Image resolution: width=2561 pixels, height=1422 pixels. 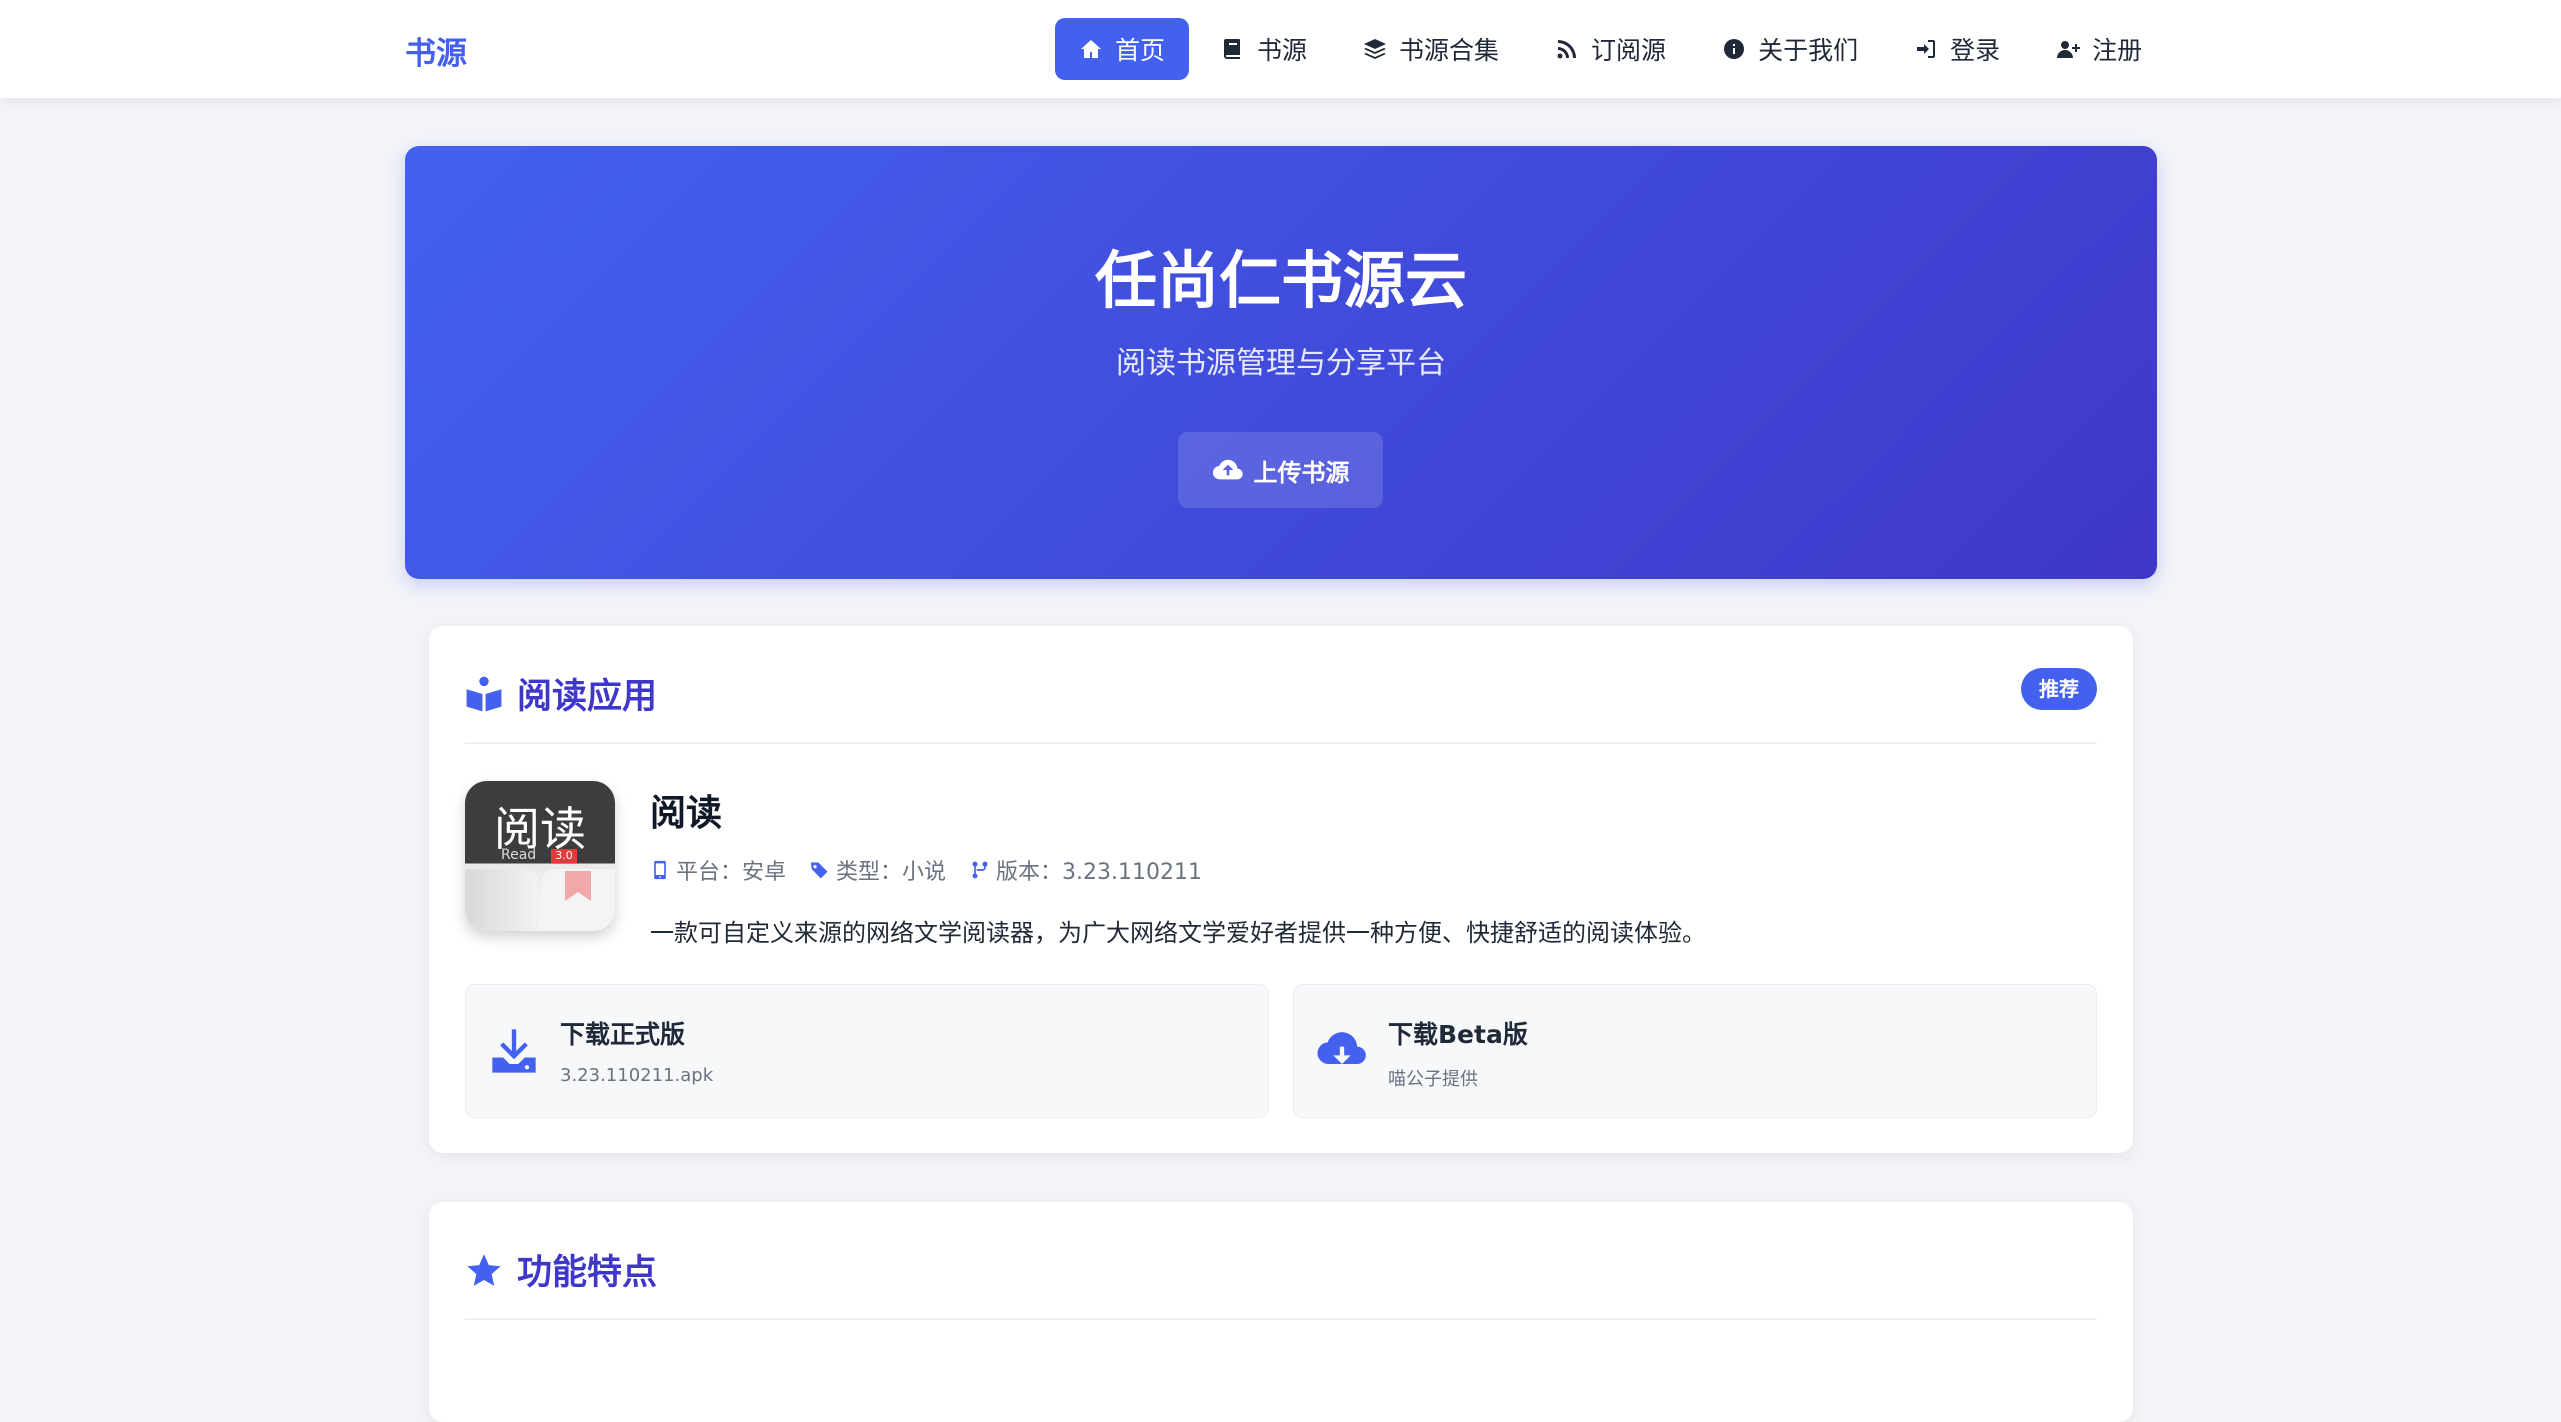 What do you see at coordinates (1281, 1261) in the screenshot?
I see `card-header: 功能特点` at bounding box center [1281, 1261].